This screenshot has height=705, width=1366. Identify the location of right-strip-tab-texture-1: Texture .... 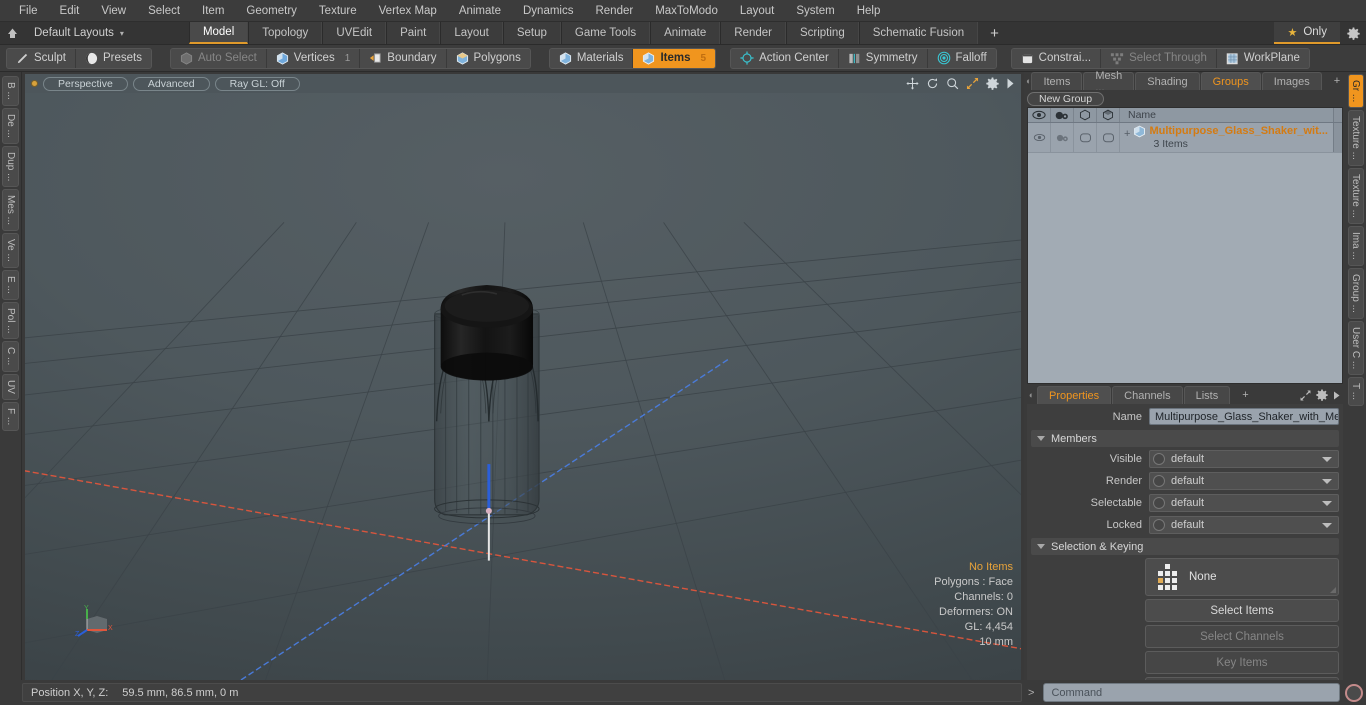
(1356, 138).